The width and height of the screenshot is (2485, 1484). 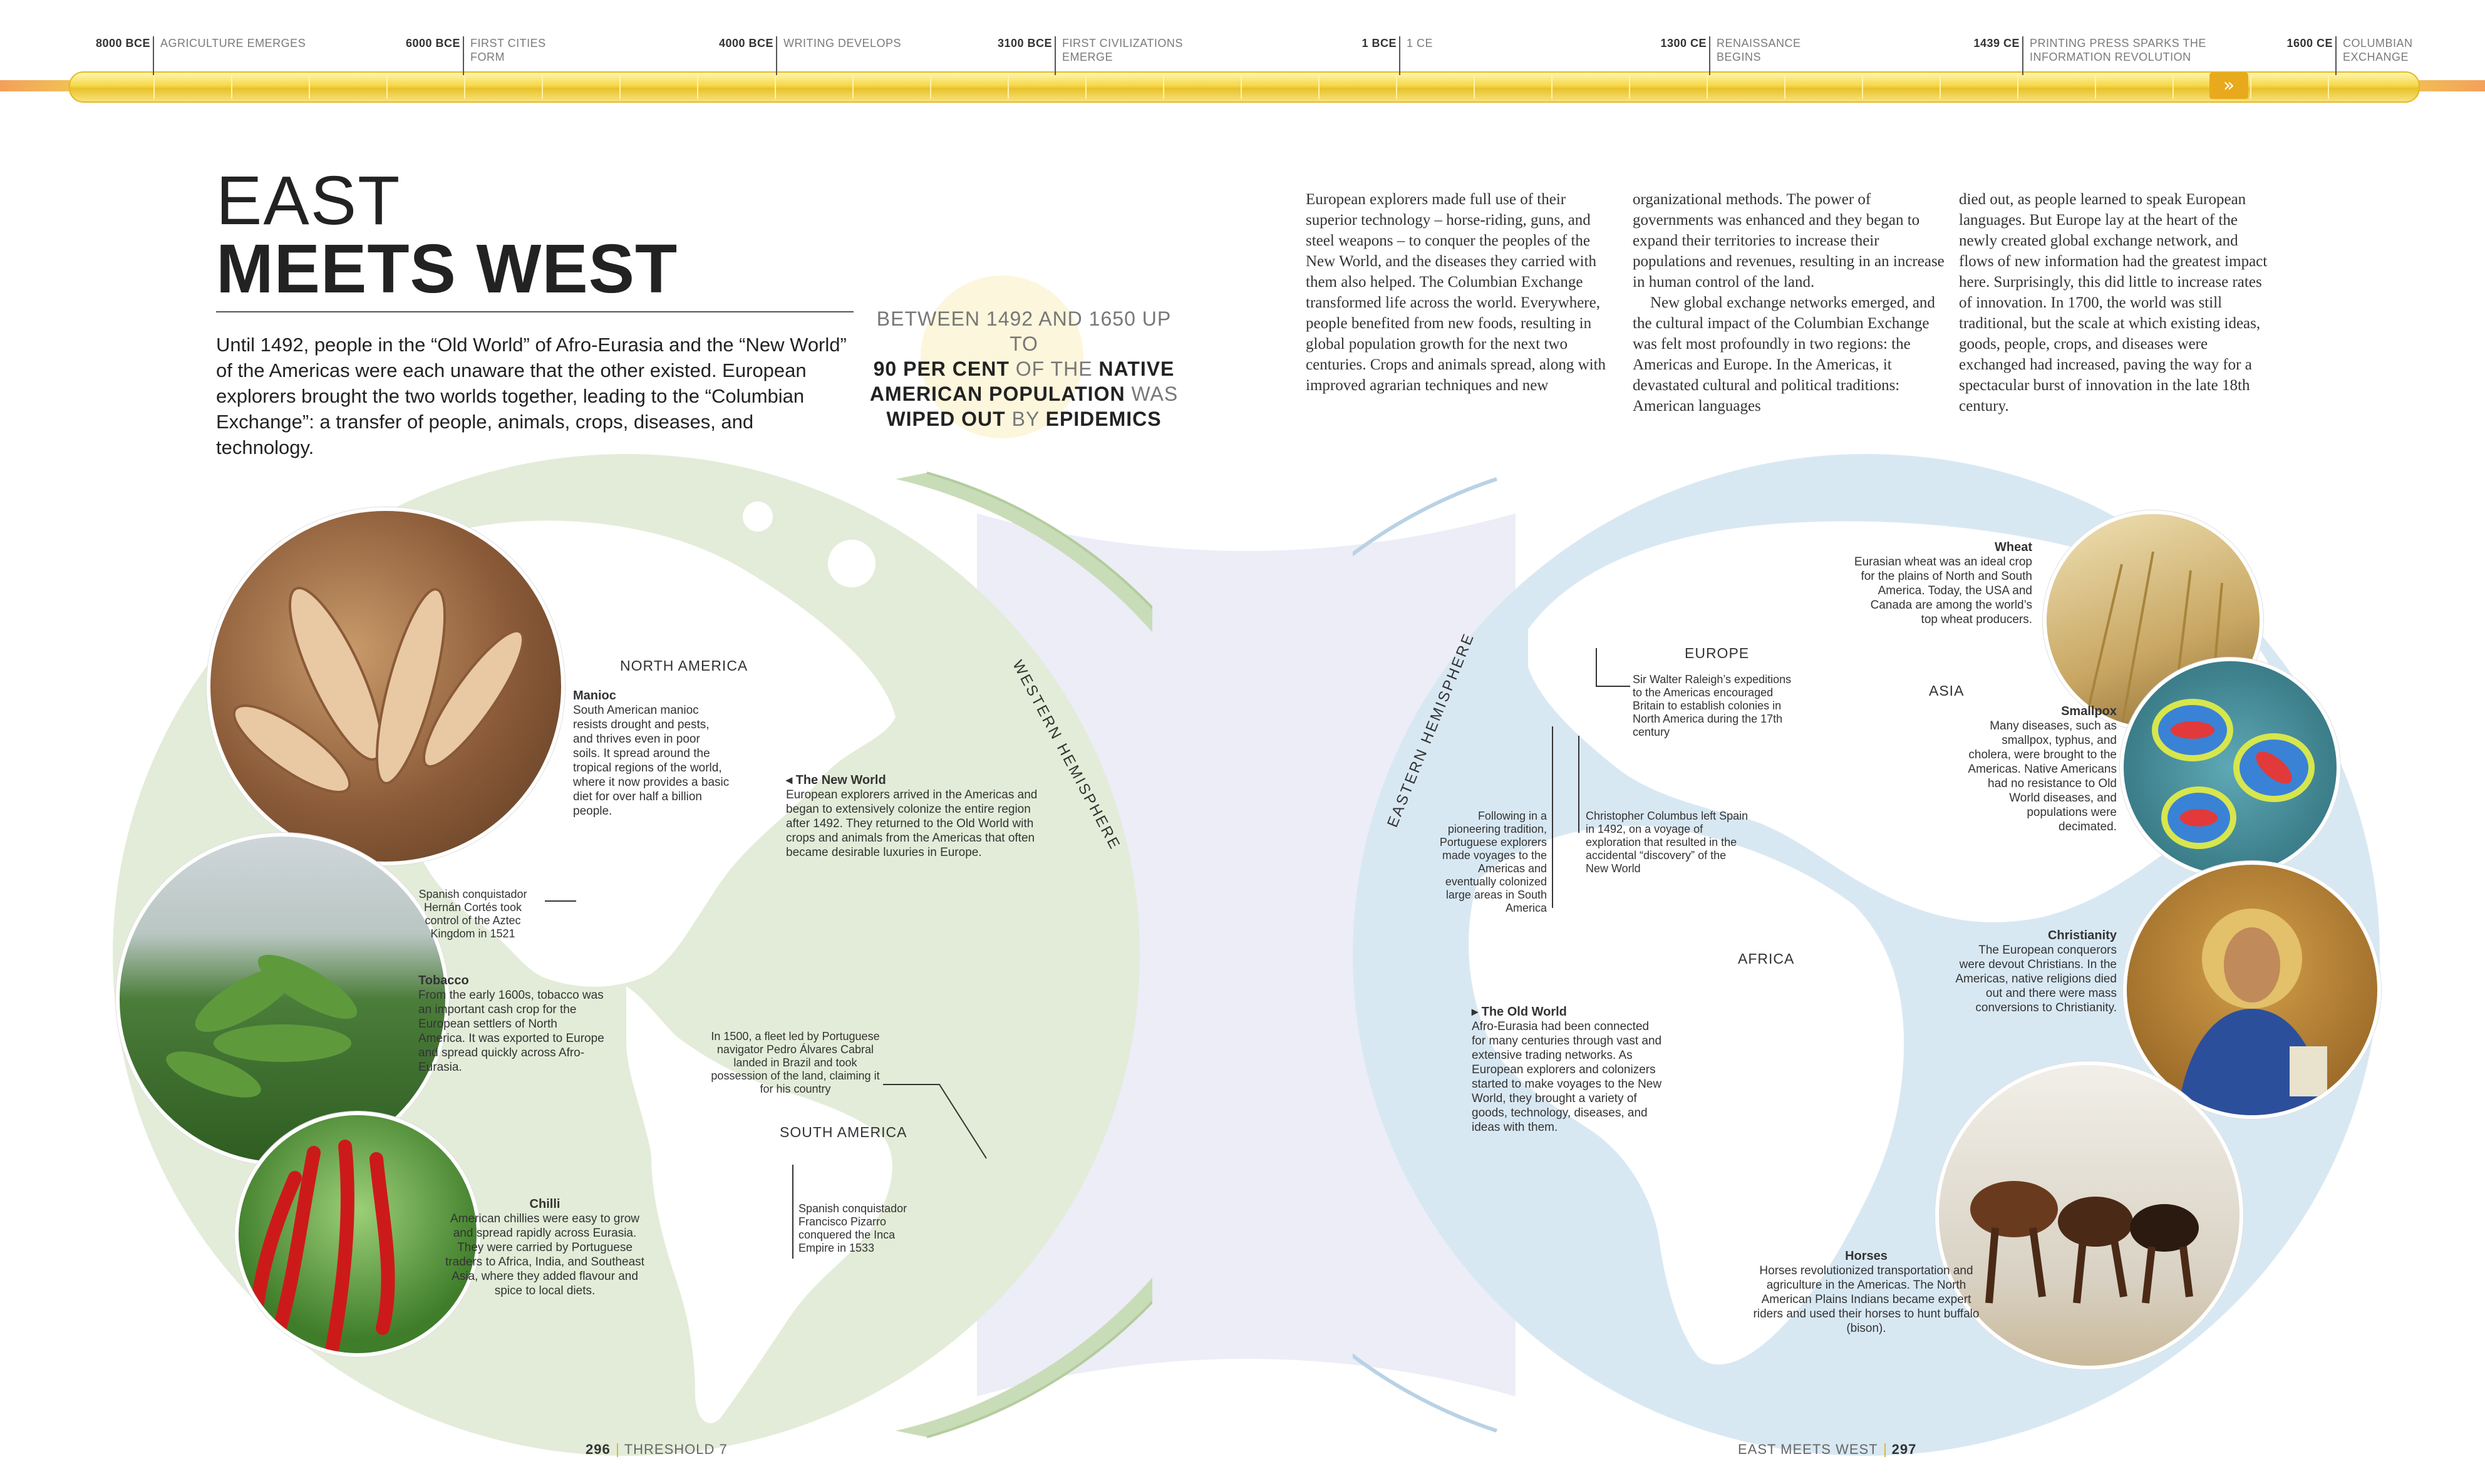 What do you see at coordinates (1904, 1449) in the screenshot?
I see `page-number-right: 297` at bounding box center [1904, 1449].